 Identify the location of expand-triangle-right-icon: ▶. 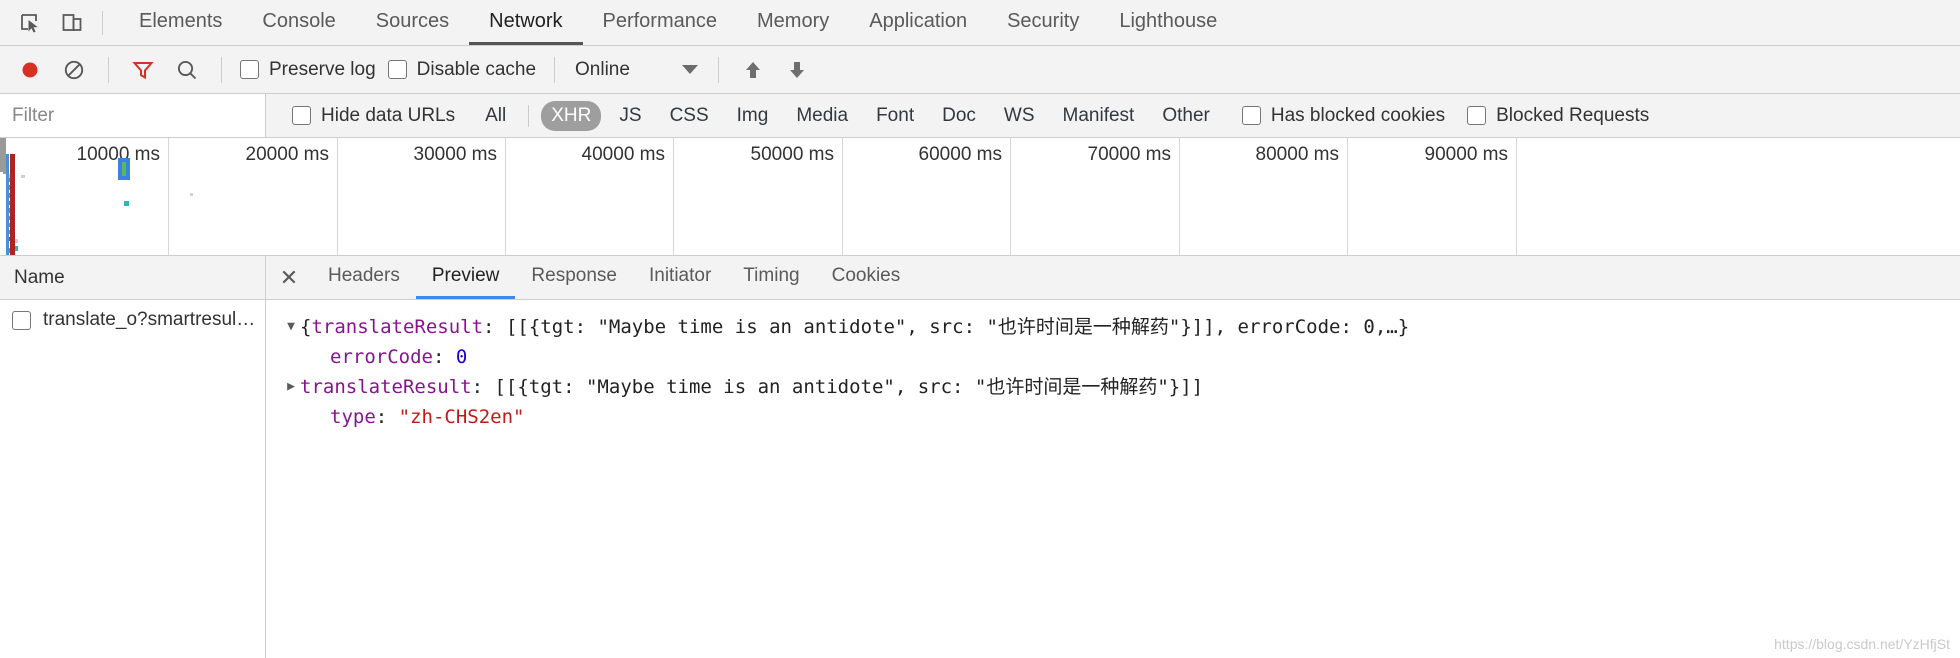
(291, 387).